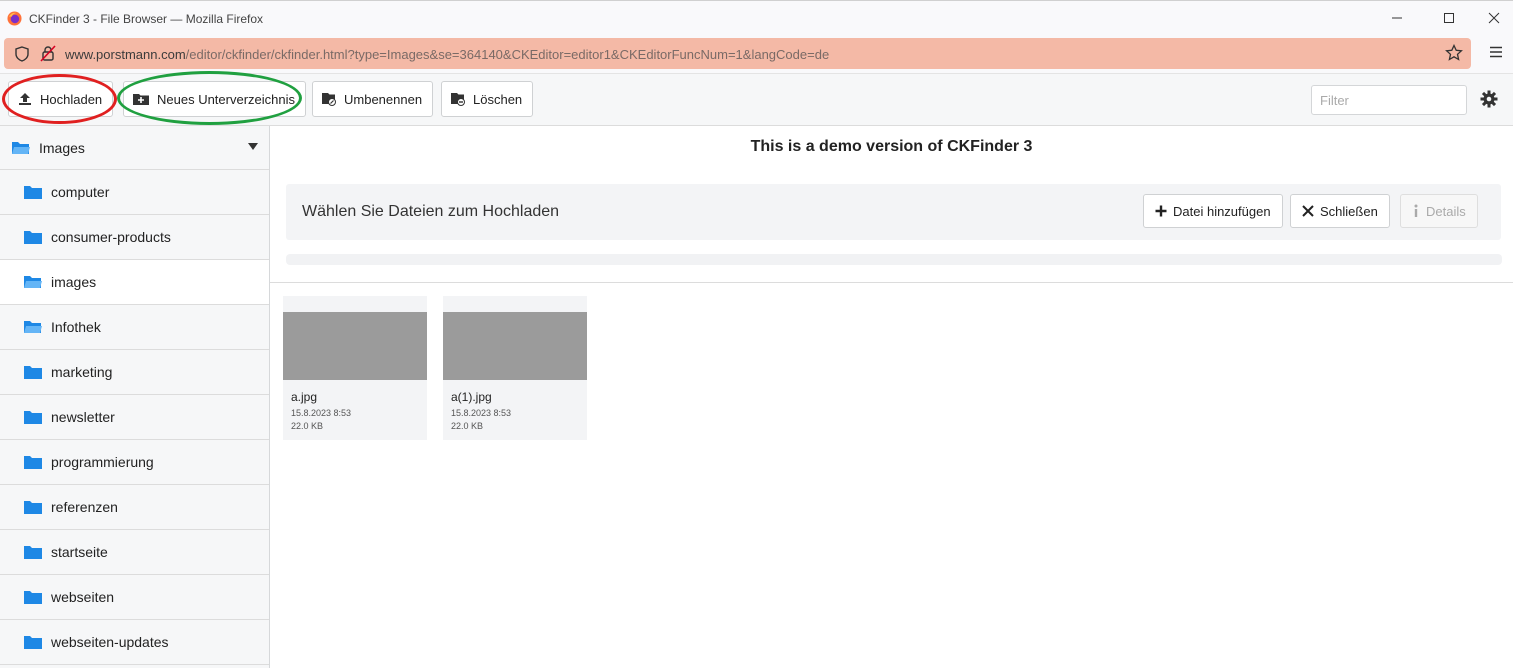 The image size is (1513, 668). What do you see at coordinates (134, 552) in the screenshot?
I see `sidebar-item-startseite: startseite` at bounding box center [134, 552].